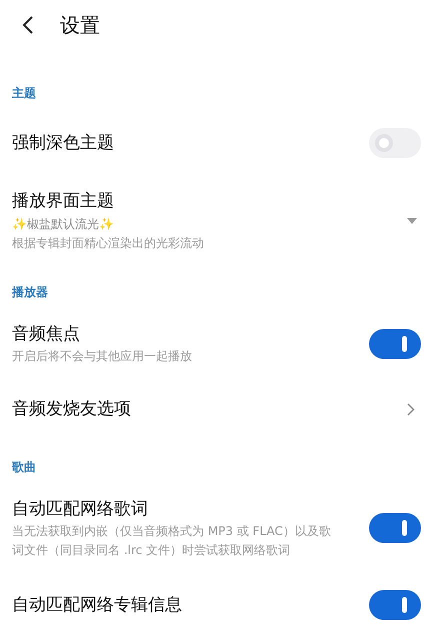  What do you see at coordinates (172, 541) in the screenshot?
I see `setting-description: 当无法获取到内嵌（仅当音频格式为 MP3 或 FLAC）以及歌词文件（同目录同名 .lrc 文件）时尝试获取网络歌词` at bounding box center [172, 541].